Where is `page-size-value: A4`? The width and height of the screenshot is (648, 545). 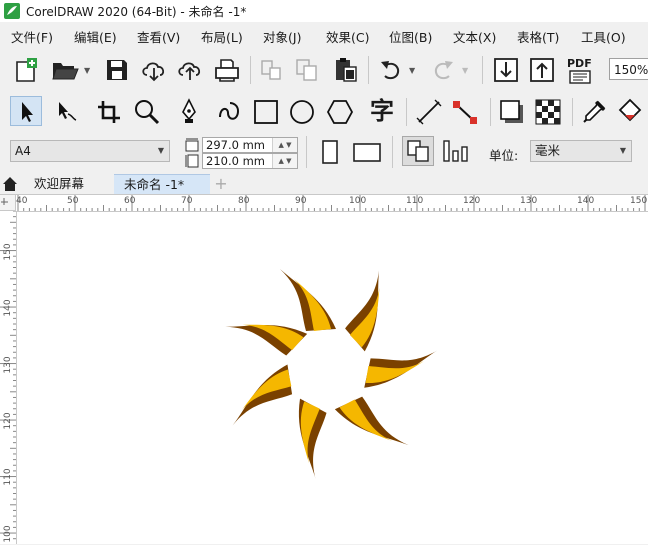 page-size-value: A4 is located at coordinates (23, 151).